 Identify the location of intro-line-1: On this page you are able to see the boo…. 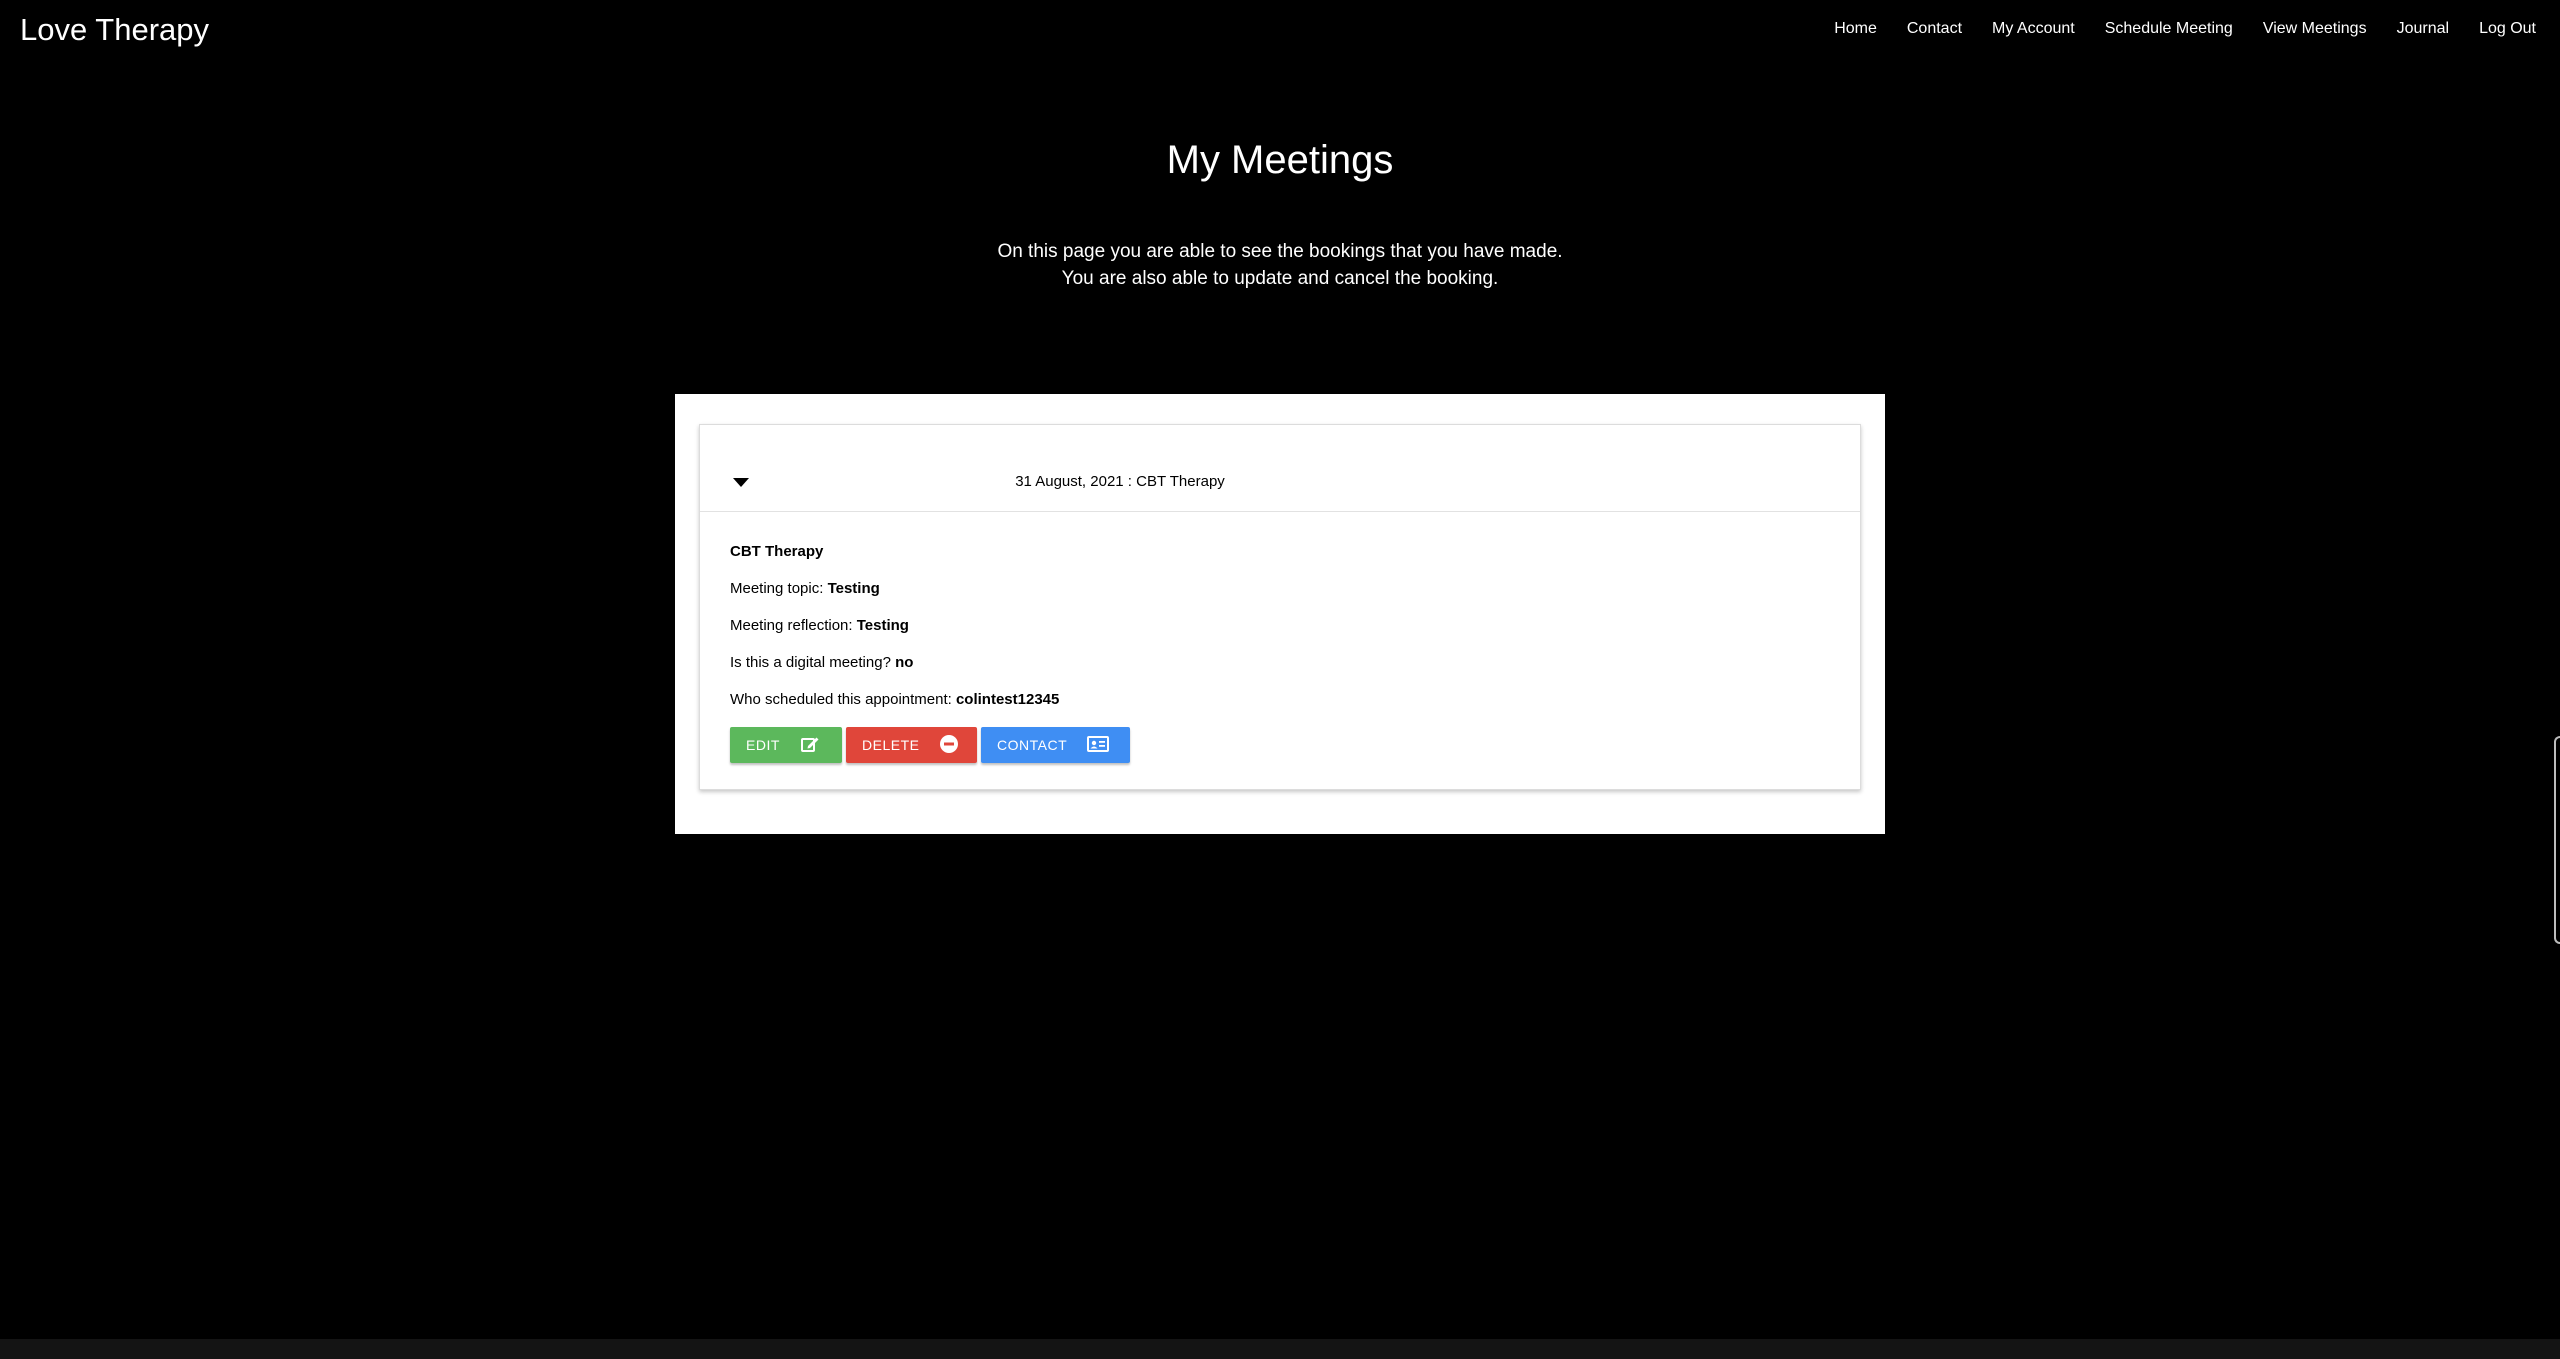
(1280, 251).